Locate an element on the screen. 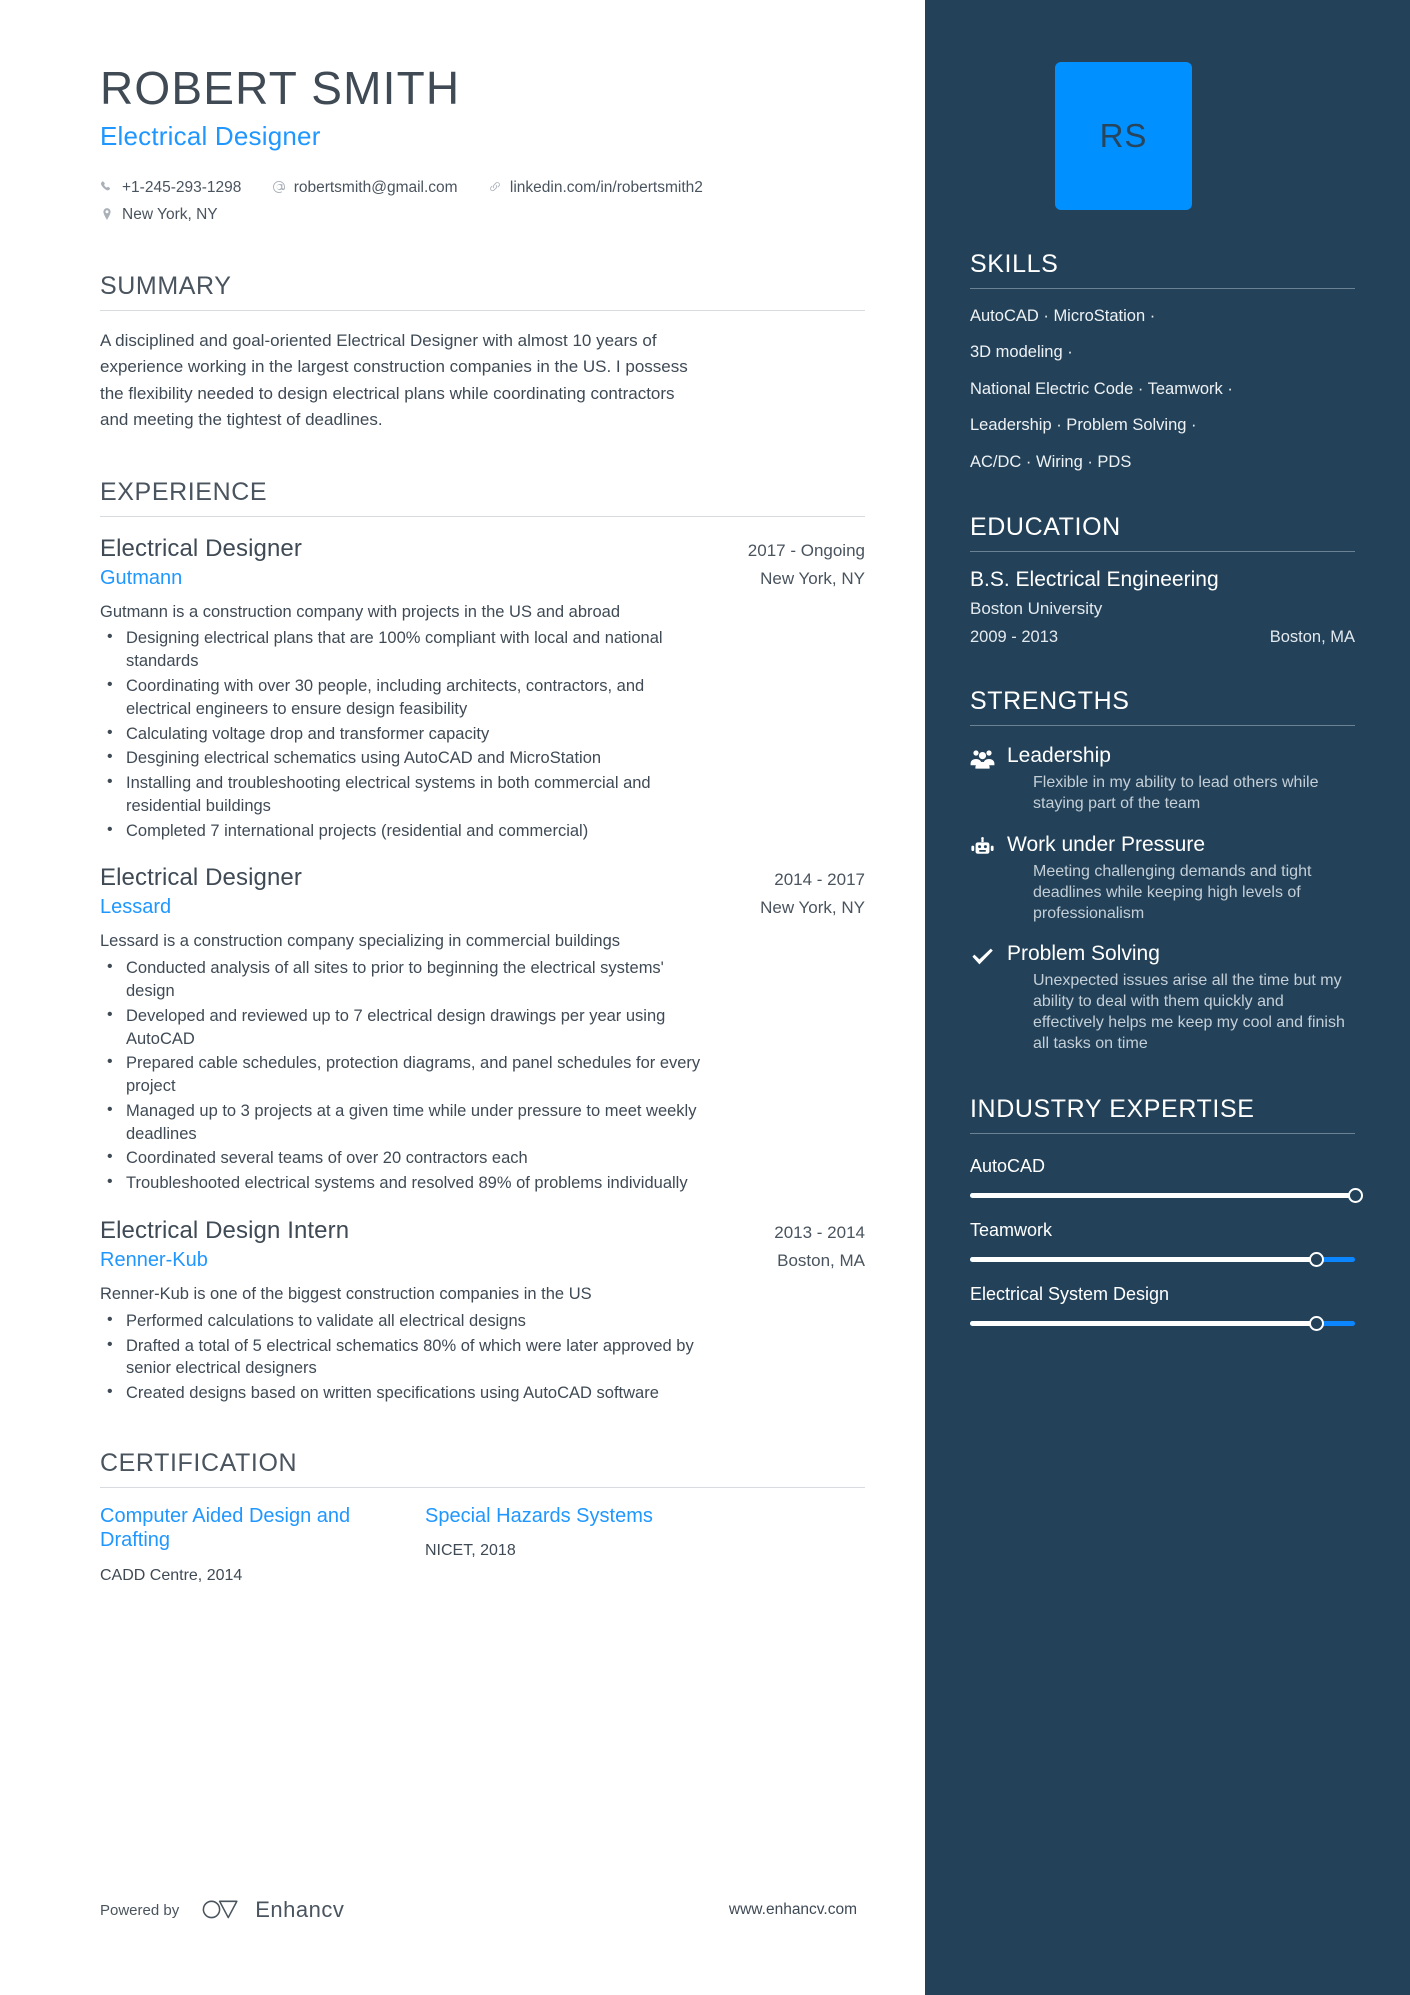  experience-entry-header: Electrical Designer 2017 - Ongoing is located at coordinates (482, 549).